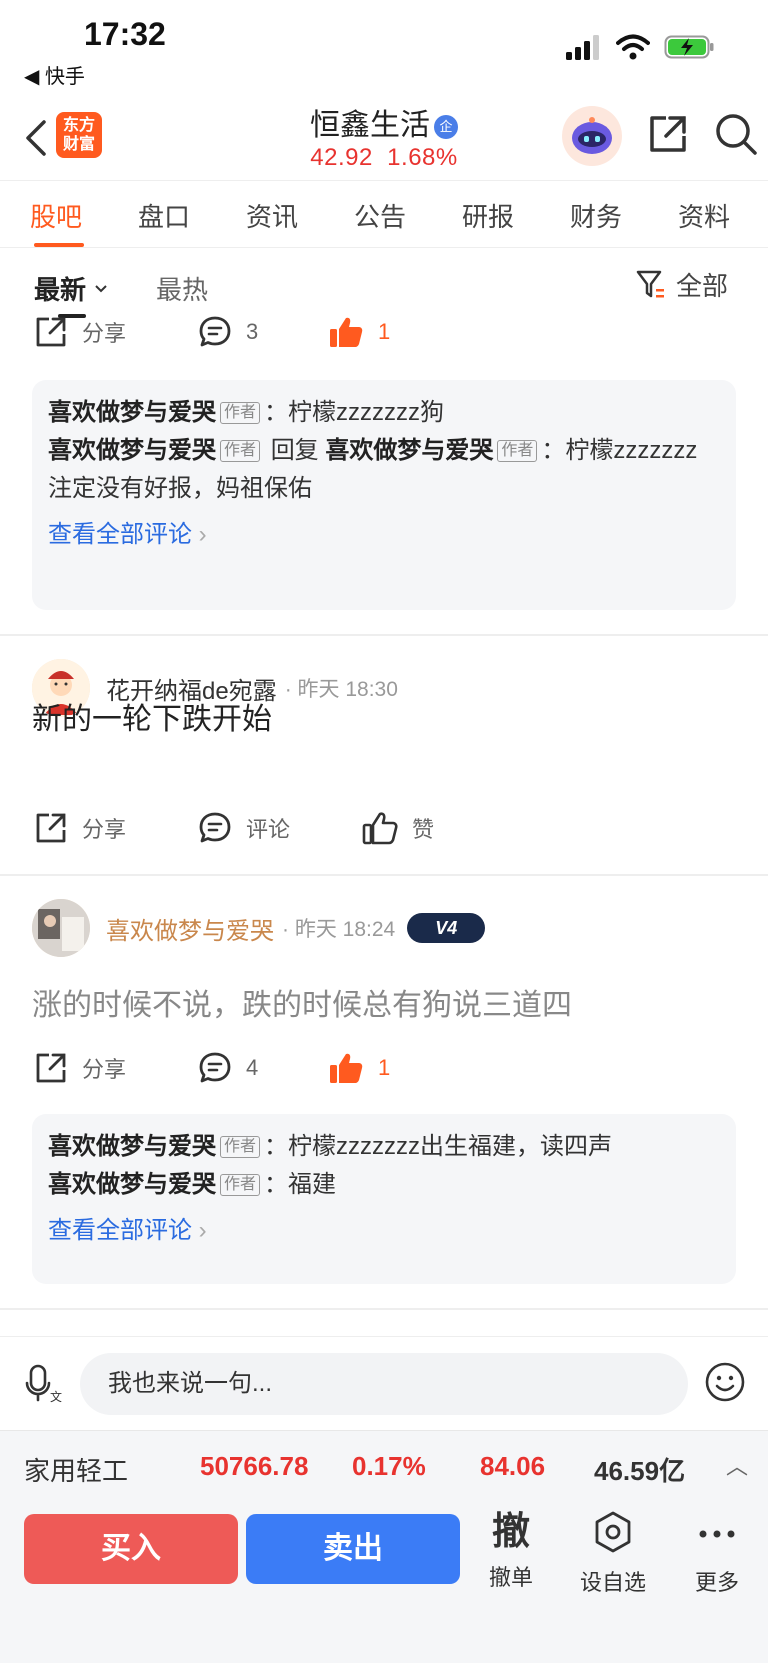  What do you see at coordinates (341, 157) in the screenshot?
I see `stock-price: 42.92` at bounding box center [341, 157].